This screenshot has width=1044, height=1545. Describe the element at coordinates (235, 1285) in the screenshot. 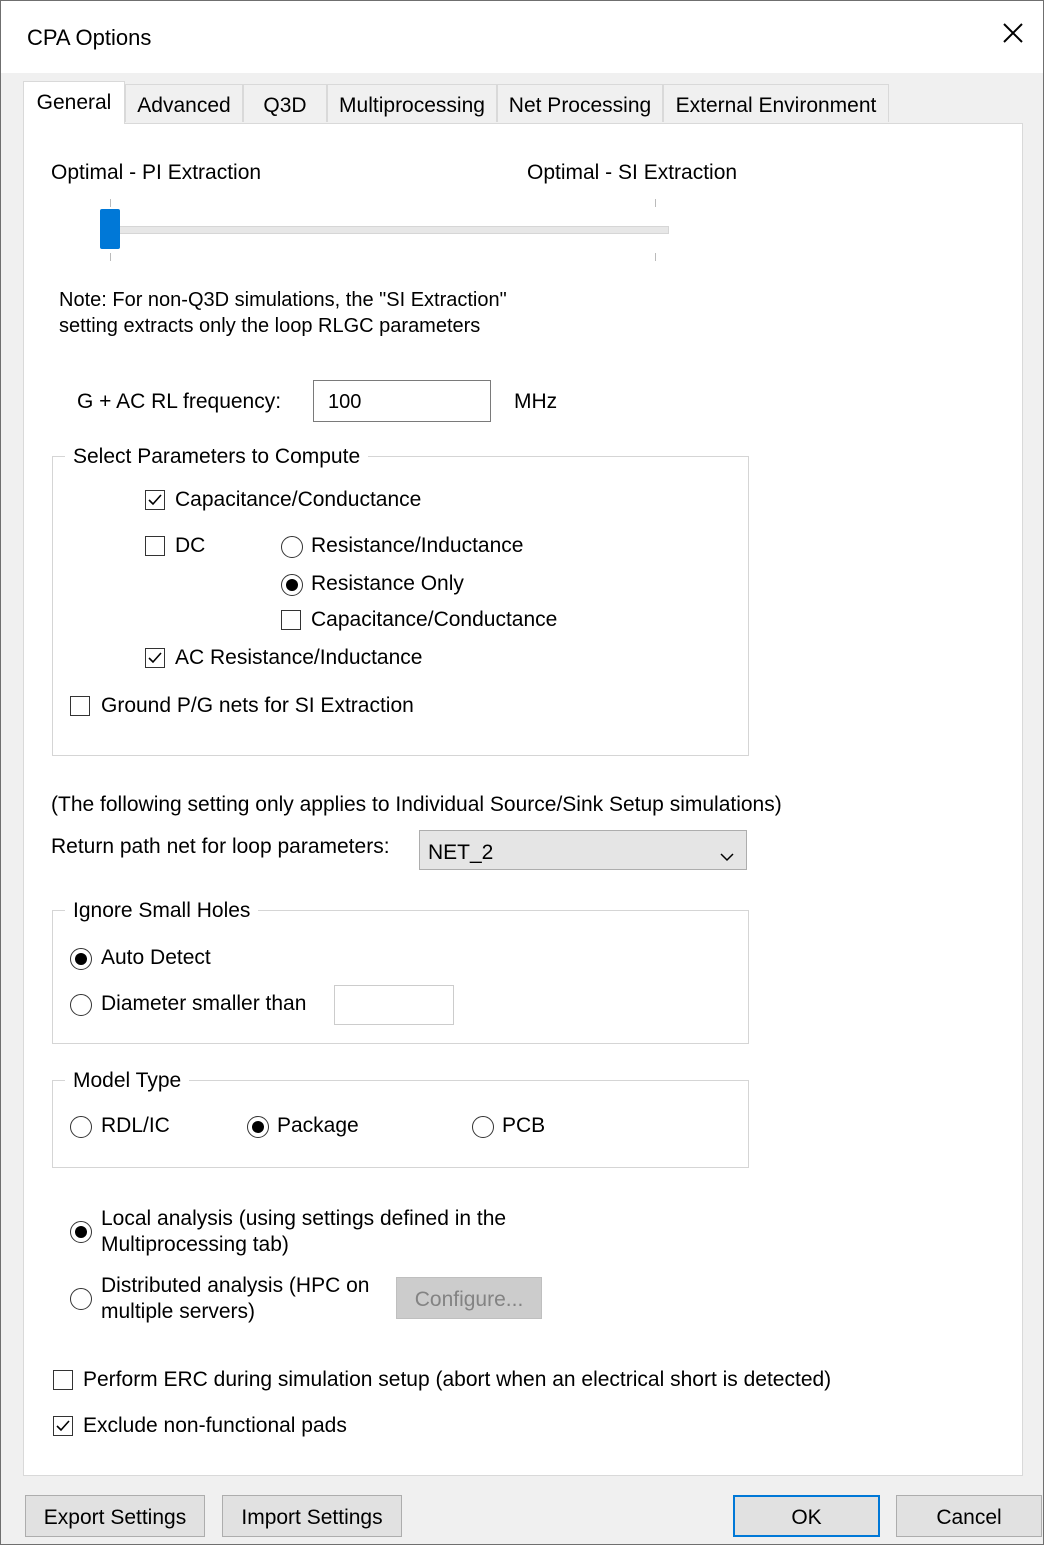

I see `distributed-analysis-line-1: Distributed analysis (HPC on` at that location.